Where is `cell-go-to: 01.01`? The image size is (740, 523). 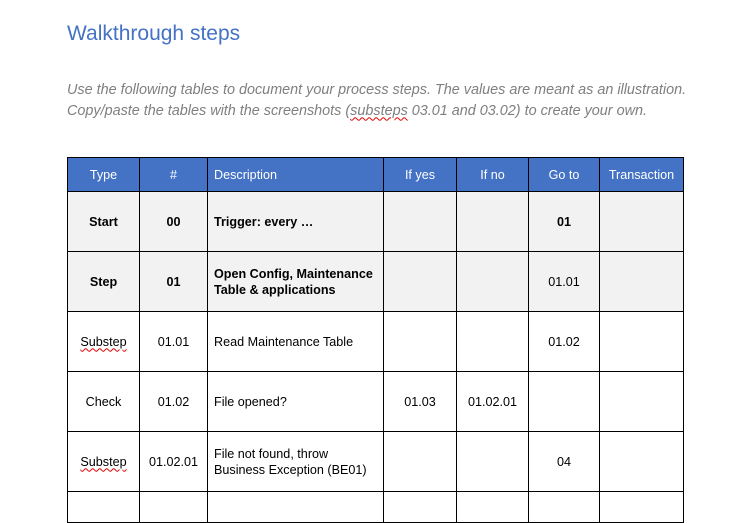 cell-go-to: 01.01 is located at coordinates (564, 281).